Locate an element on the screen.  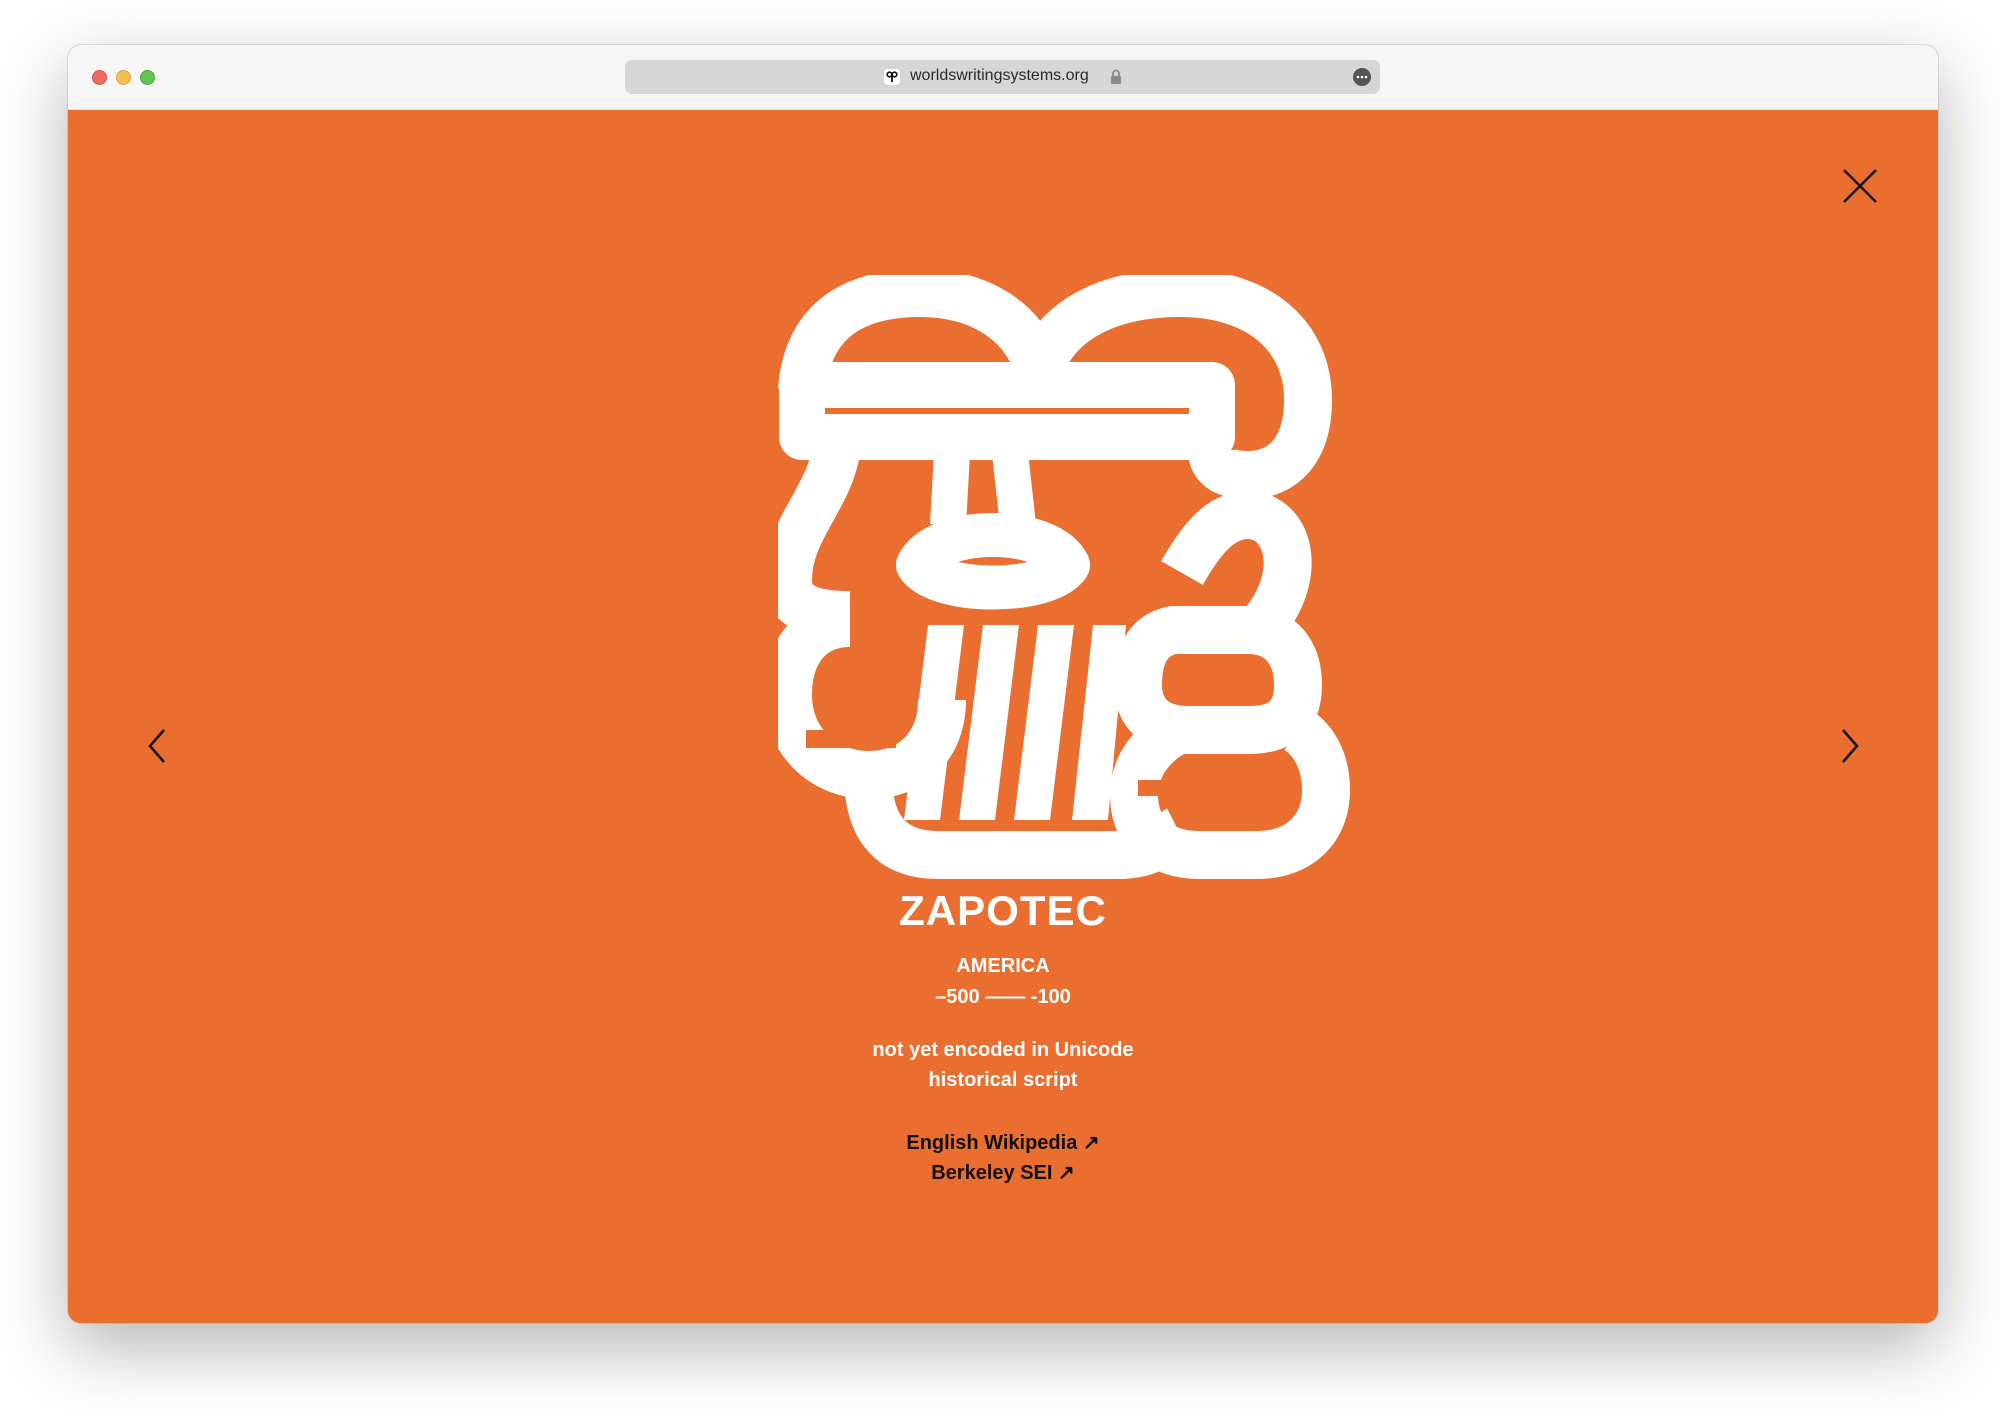
close-icon is located at coordinates (1860, 186).